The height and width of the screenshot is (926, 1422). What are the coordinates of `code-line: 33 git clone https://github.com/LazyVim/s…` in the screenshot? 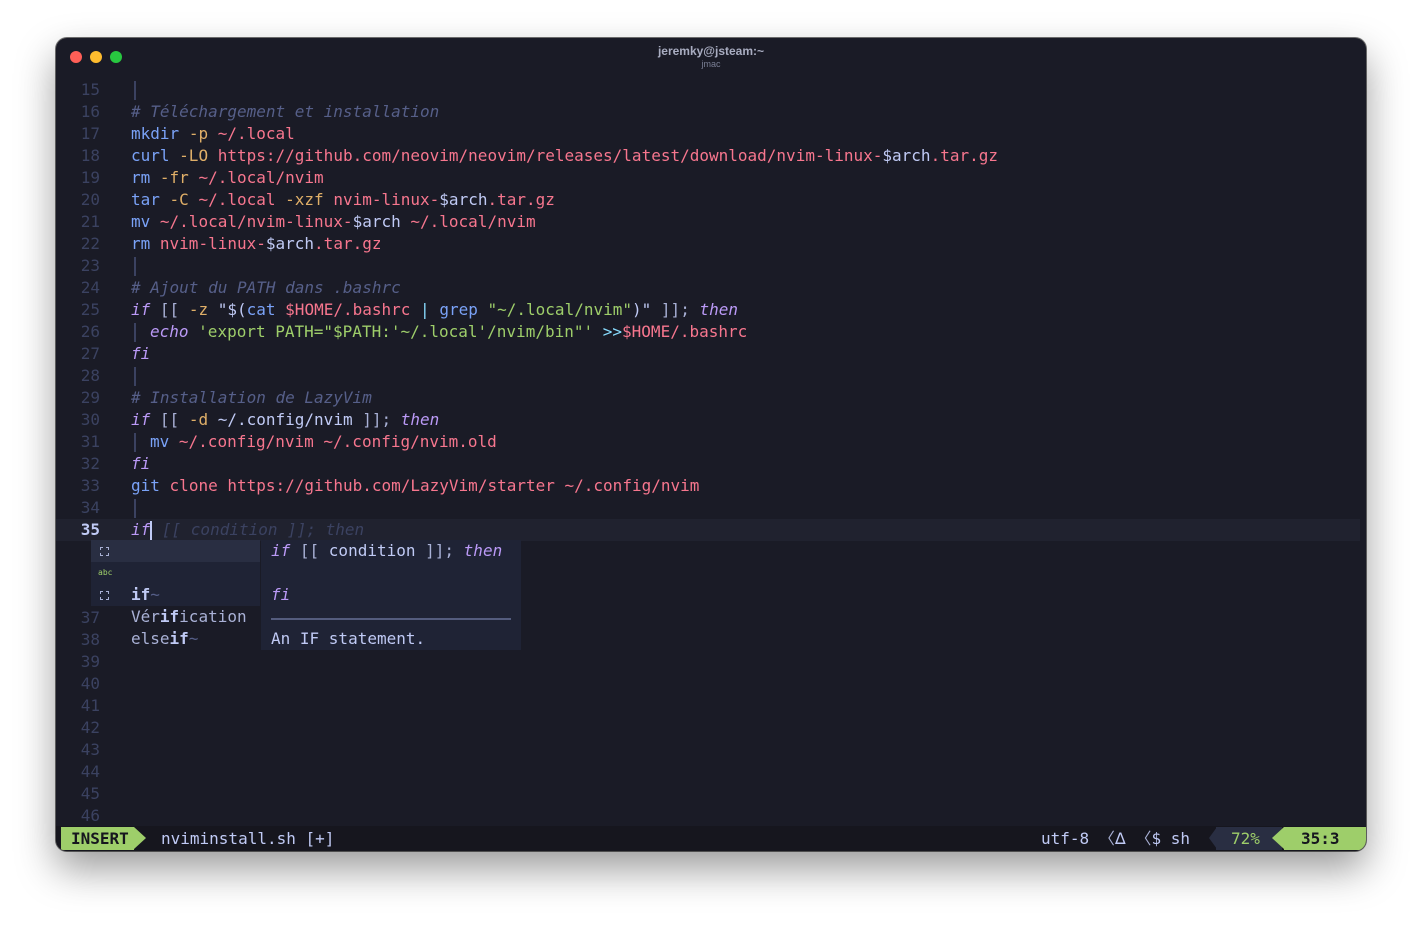 It's located at (711, 486).